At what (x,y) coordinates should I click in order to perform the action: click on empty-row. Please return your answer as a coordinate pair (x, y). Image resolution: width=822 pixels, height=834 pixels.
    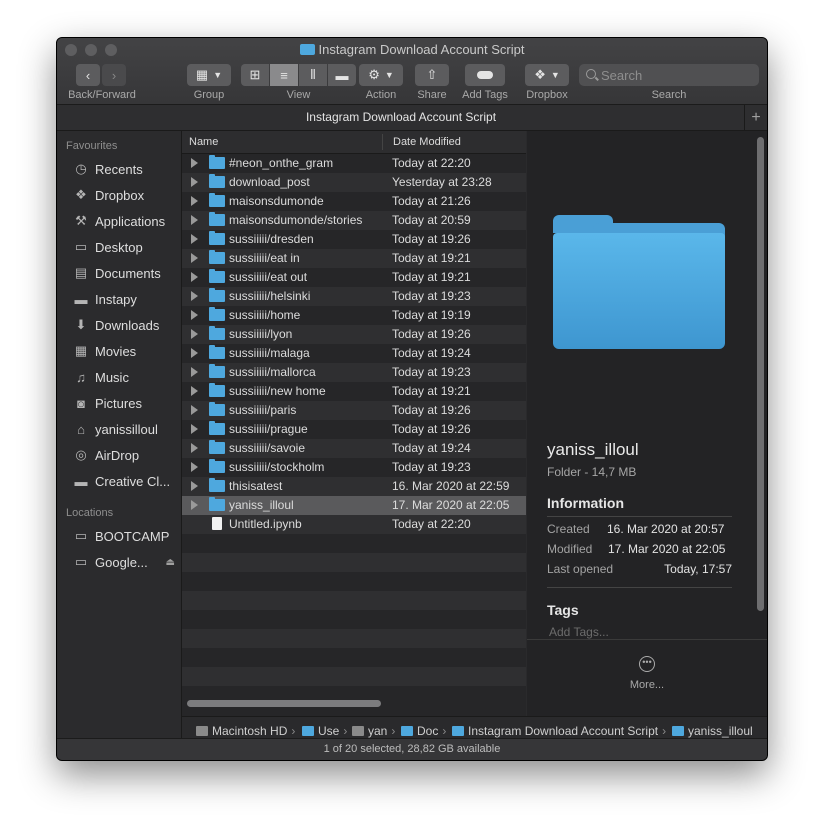
    Looking at the image, I should click on (354, 581).